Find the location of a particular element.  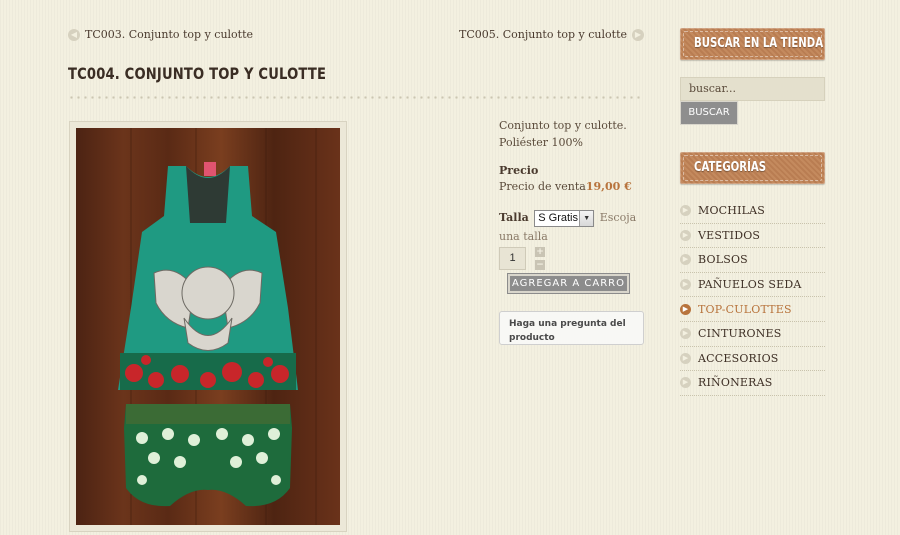

category-label: MOCHILAS is located at coordinates (732, 211).